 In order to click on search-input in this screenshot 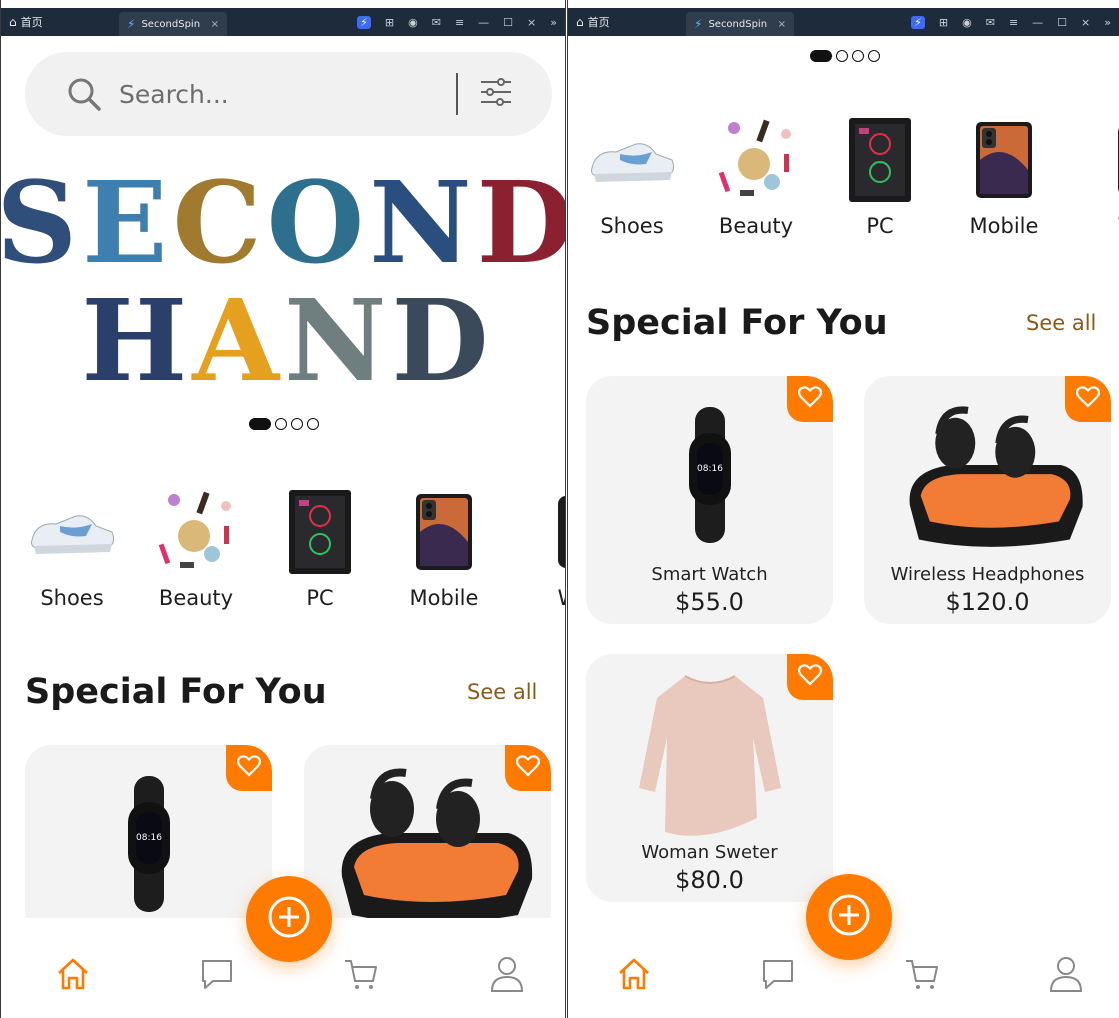, I will do `click(269, 94)`.